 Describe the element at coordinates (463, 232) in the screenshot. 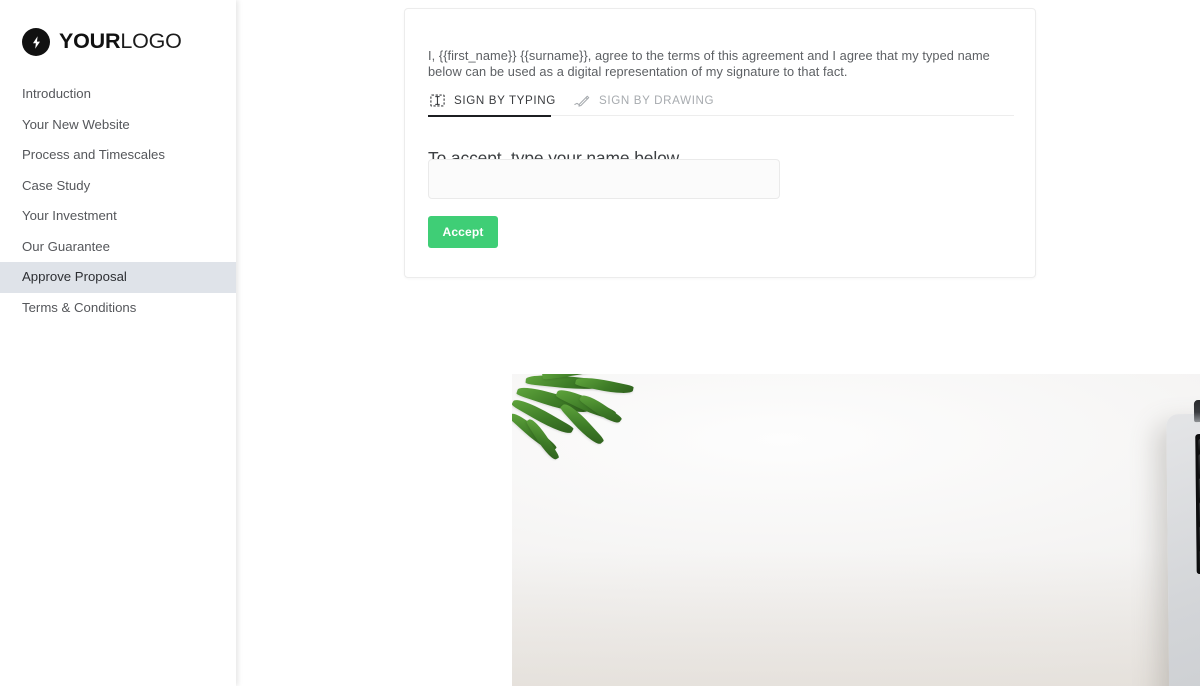

I see `accept-button: Accept` at that location.